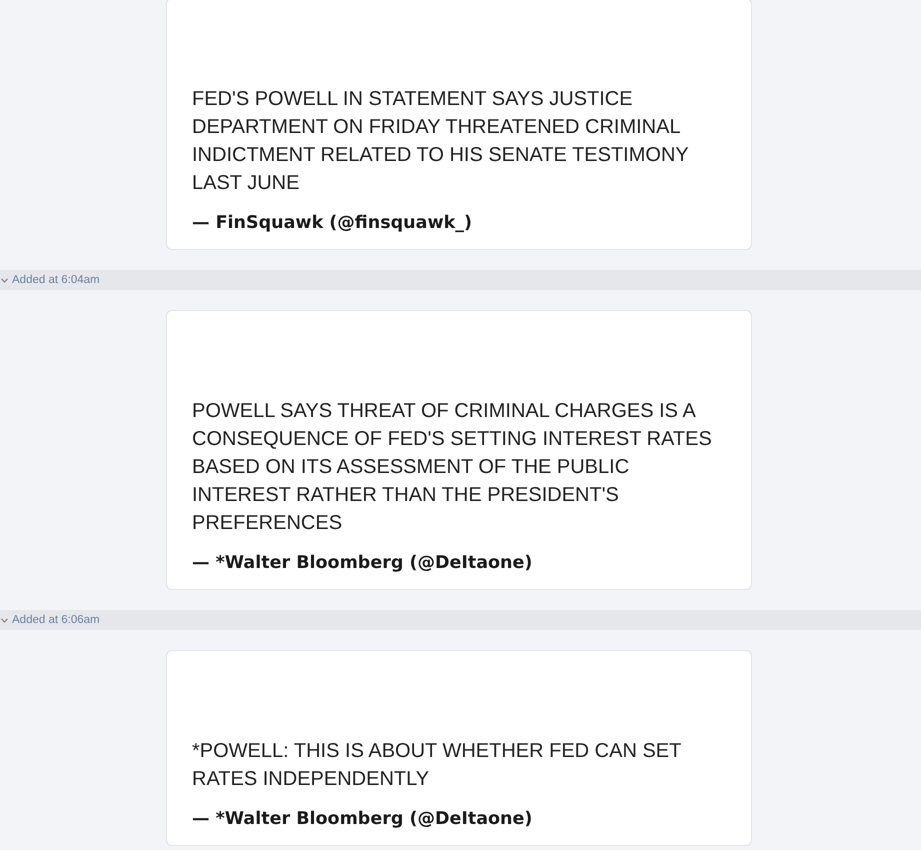 This screenshot has height=850, width=921. Describe the element at coordinates (332, 223) in the screenshot. I see `post-attribution: — FinSquawk (@finsquawk_)` at that location.